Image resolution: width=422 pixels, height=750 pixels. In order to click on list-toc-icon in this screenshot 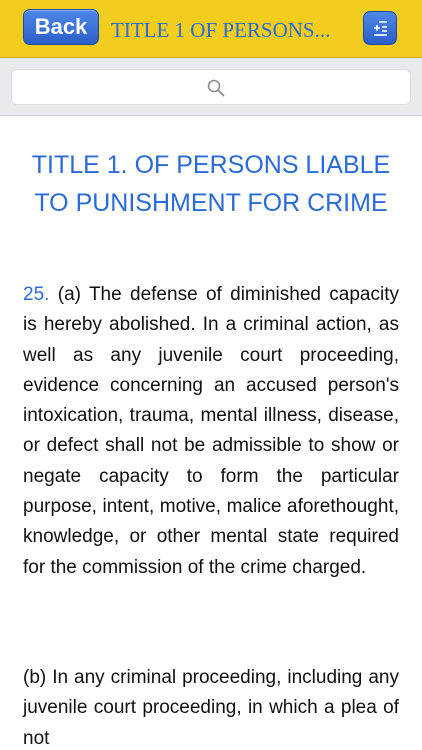, I will do `click(380, 28)`.